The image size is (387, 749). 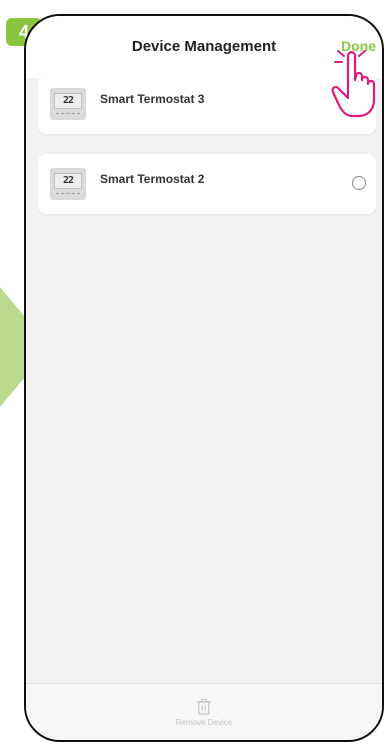 I want to click on remove-device-button: Remove Device, so click(x=204, y=712).